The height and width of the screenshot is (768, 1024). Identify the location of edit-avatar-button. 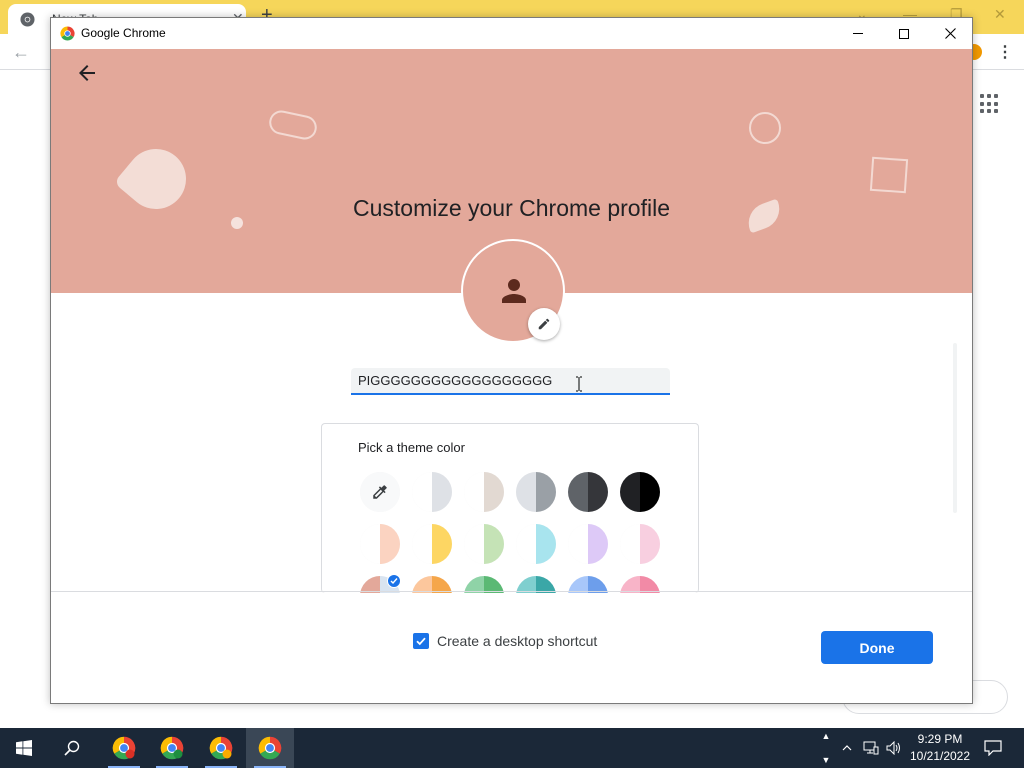
(544, 324).